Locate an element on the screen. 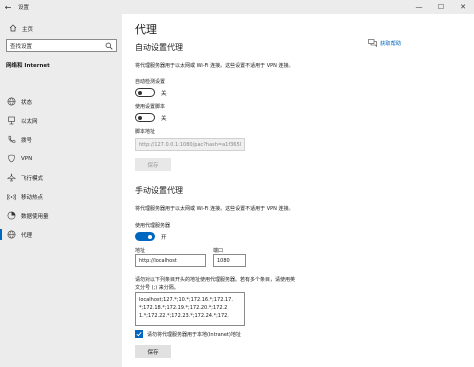 The image size is (474, 367). sidebar-item-proxy: 代理 is located at coordinates (61, 234).